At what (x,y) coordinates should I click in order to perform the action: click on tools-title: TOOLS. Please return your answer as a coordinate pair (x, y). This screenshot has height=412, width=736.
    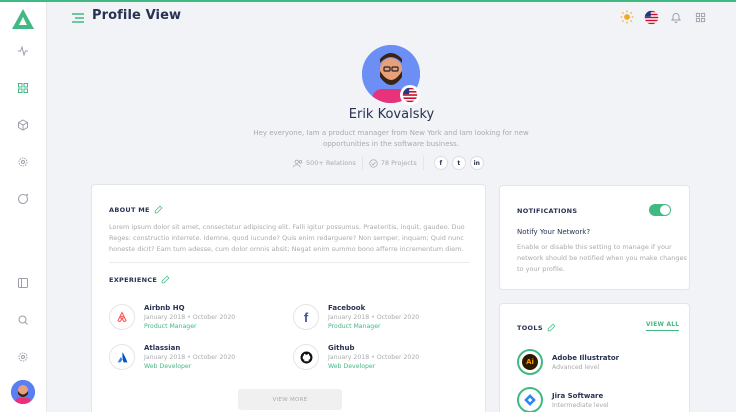
    Looking at the image, I should click on (536, 327).